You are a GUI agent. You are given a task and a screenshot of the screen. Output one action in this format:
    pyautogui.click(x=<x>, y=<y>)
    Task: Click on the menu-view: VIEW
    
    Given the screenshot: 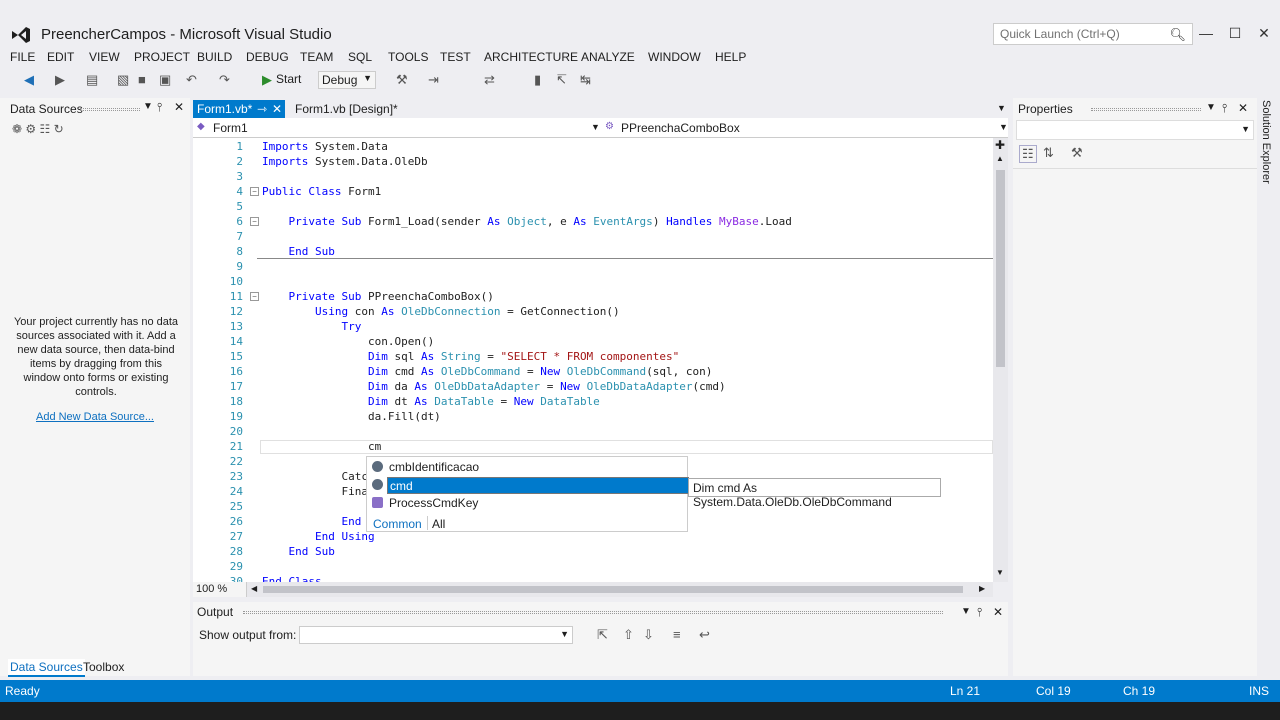 What is the action you would take?
    pyautogui.click(x=104, y=57)
    